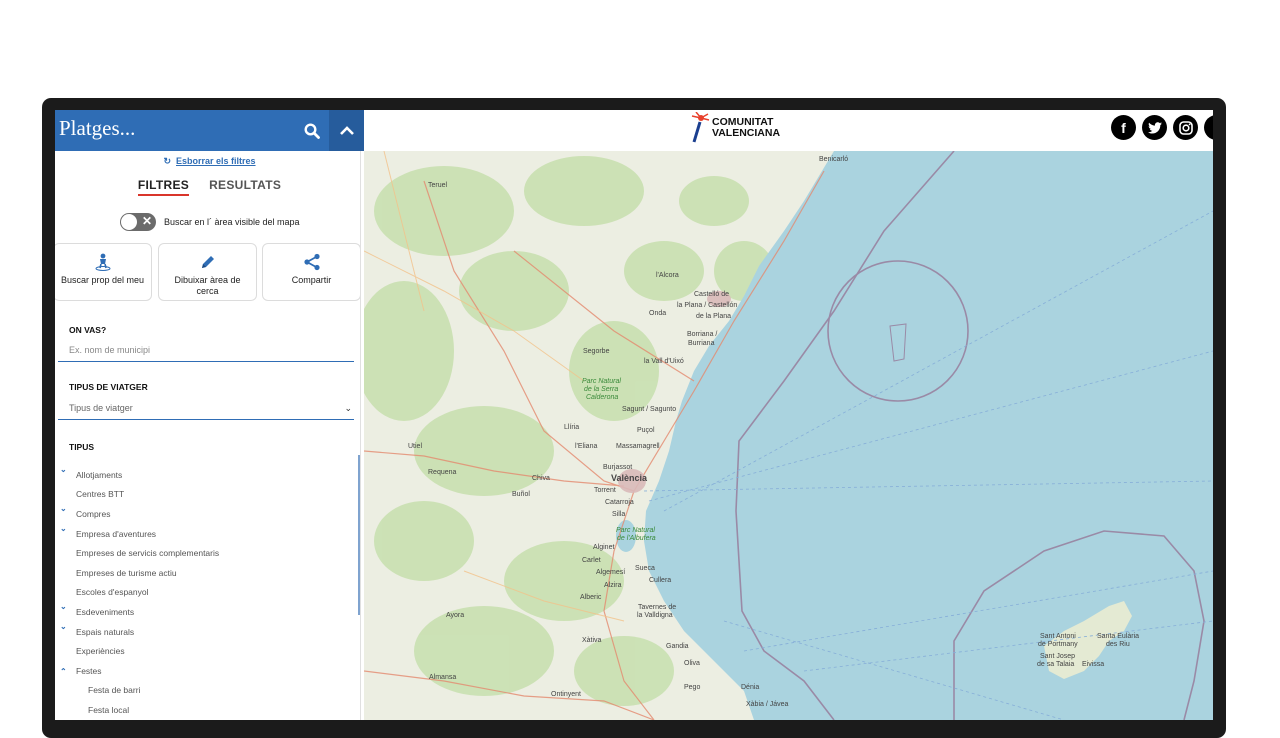 The height and width of the screenshot is (738, 1280). I want to click on place-label: Teruel, so click(438, 185).